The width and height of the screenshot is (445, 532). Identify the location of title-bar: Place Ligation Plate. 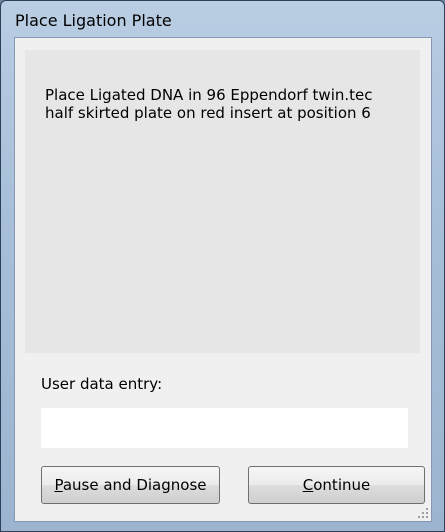
(222, 18).